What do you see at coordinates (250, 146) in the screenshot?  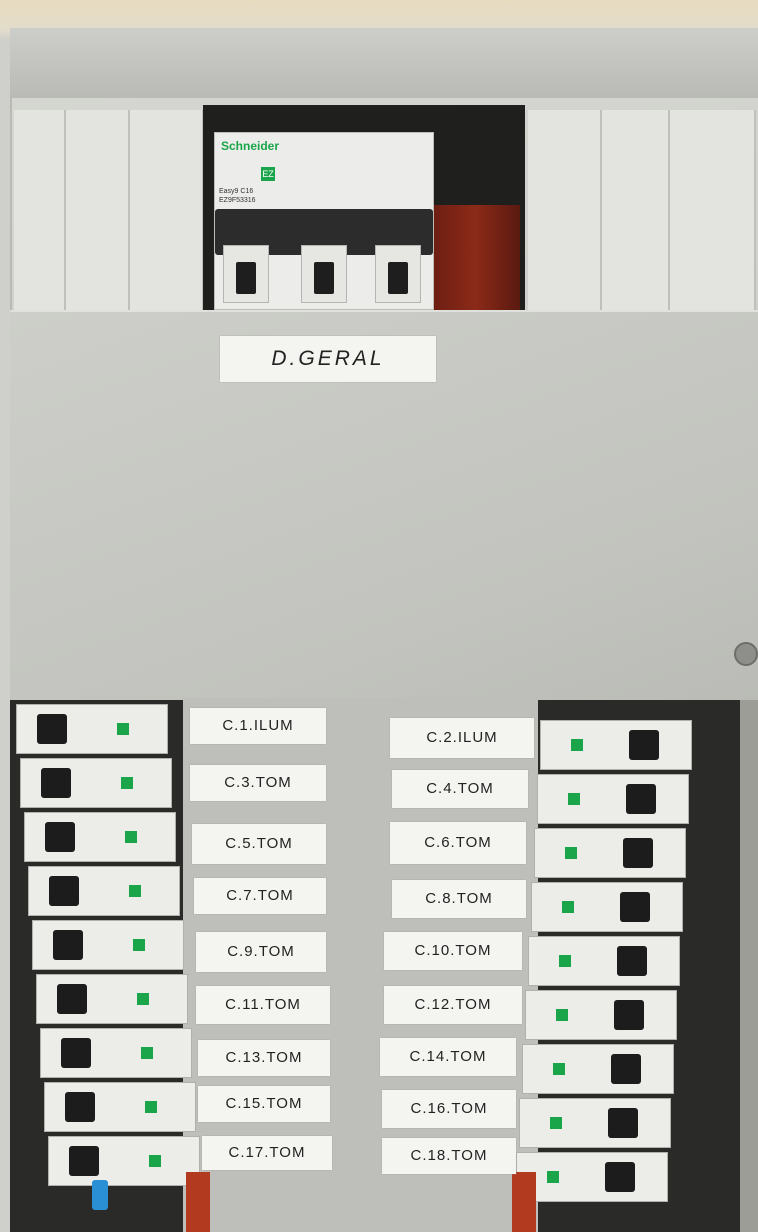 I see `brand-logo: Schneider` at bounding box center [250, 146].